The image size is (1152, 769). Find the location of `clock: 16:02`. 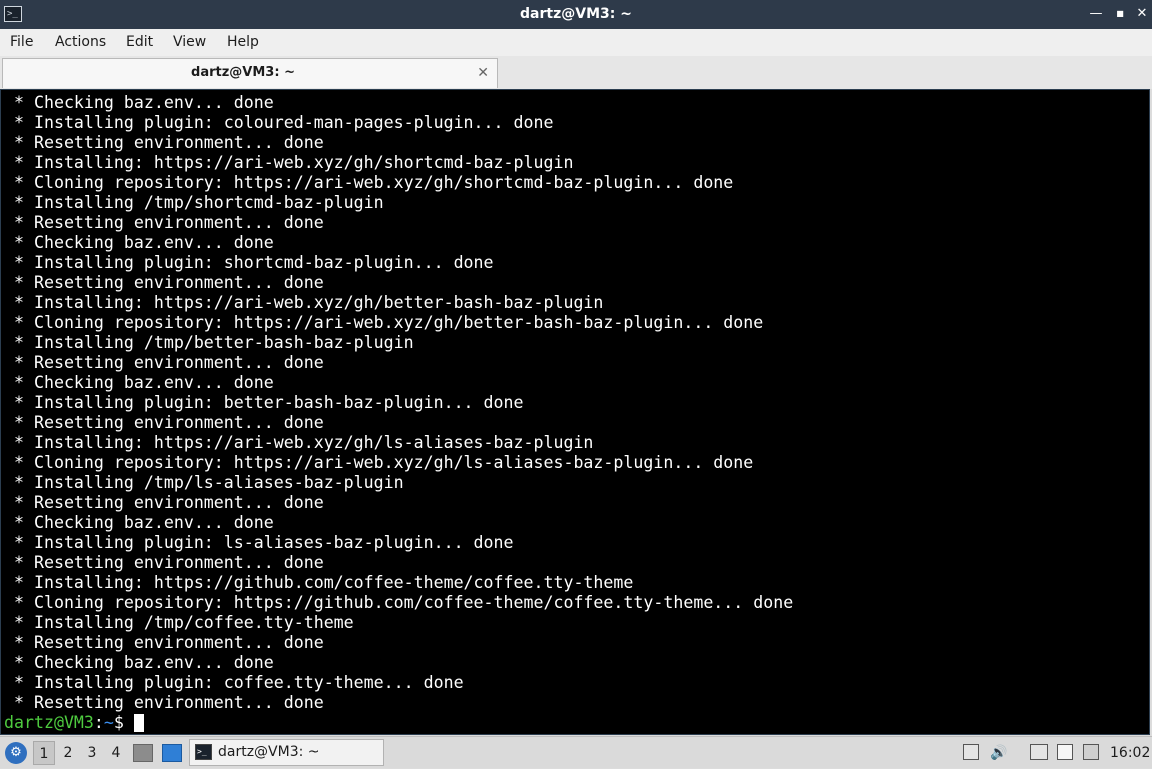

clock: 16:02 is located at coordinates (1130, 753).